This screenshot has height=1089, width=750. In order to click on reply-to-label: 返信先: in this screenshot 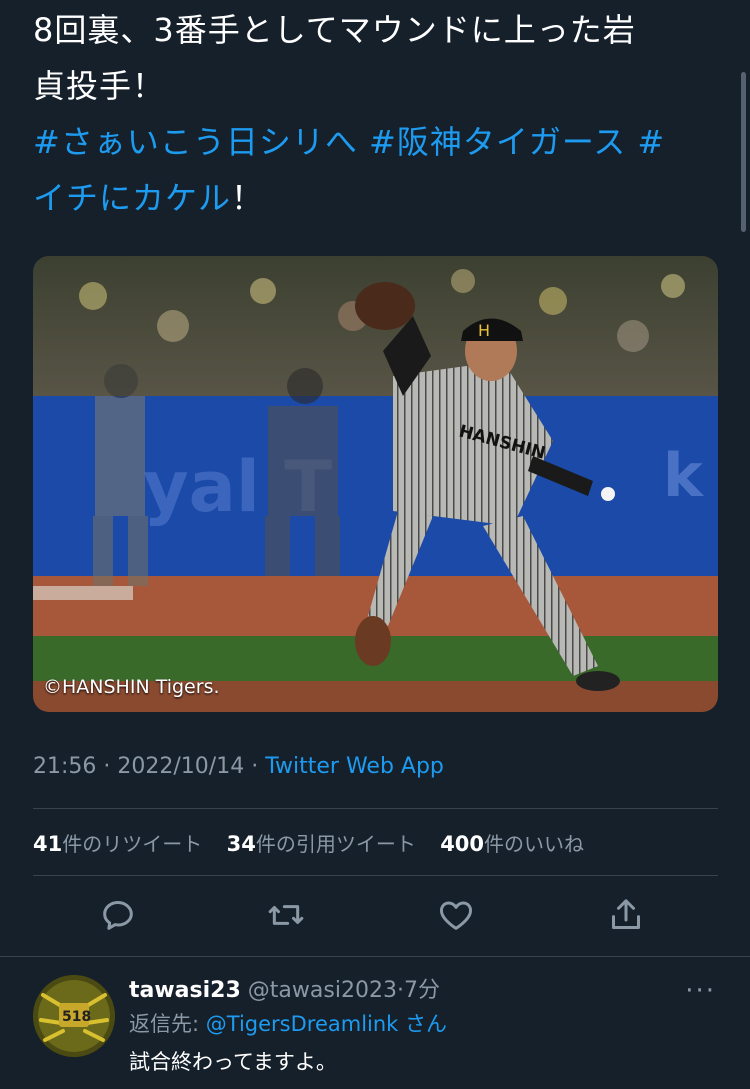, I will do `click(164, 1024)`.